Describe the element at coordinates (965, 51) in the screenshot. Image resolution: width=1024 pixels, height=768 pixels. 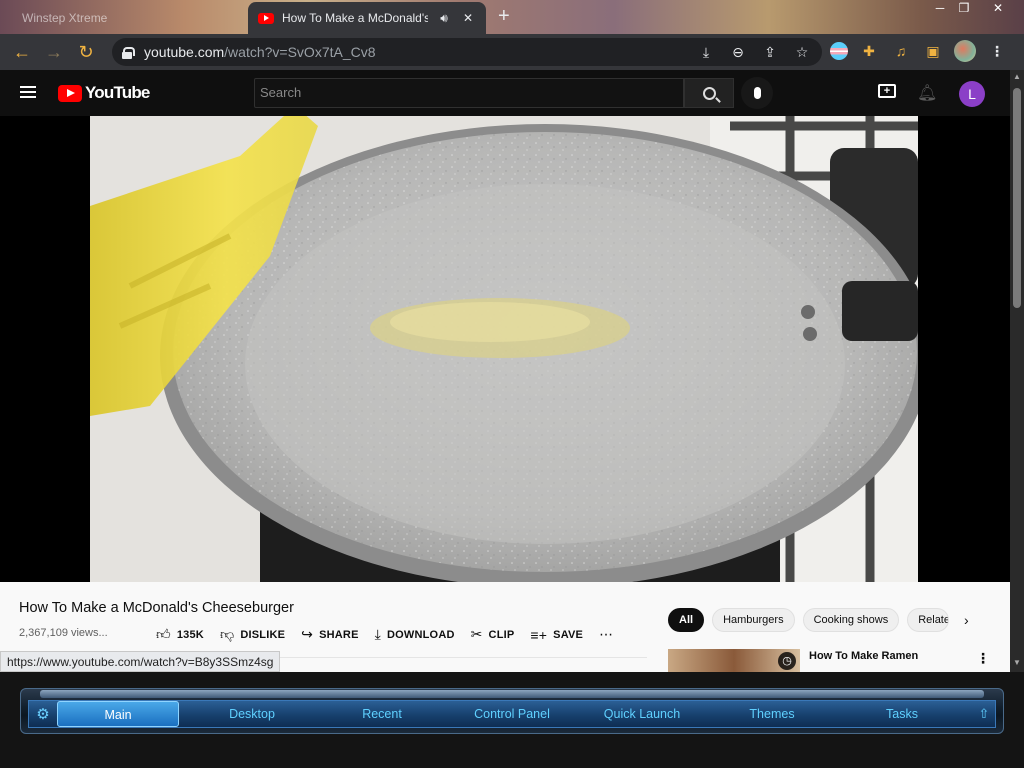
I see `profile-avatar-icon` at that location.